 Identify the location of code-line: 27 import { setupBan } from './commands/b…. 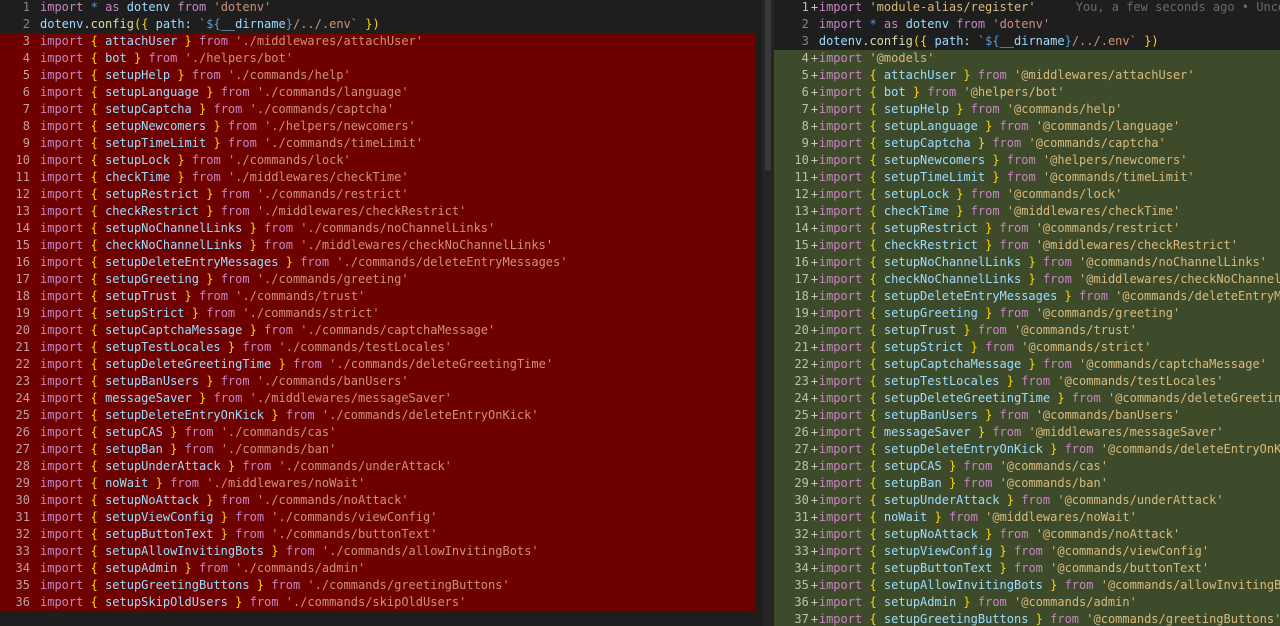
(377, 449).